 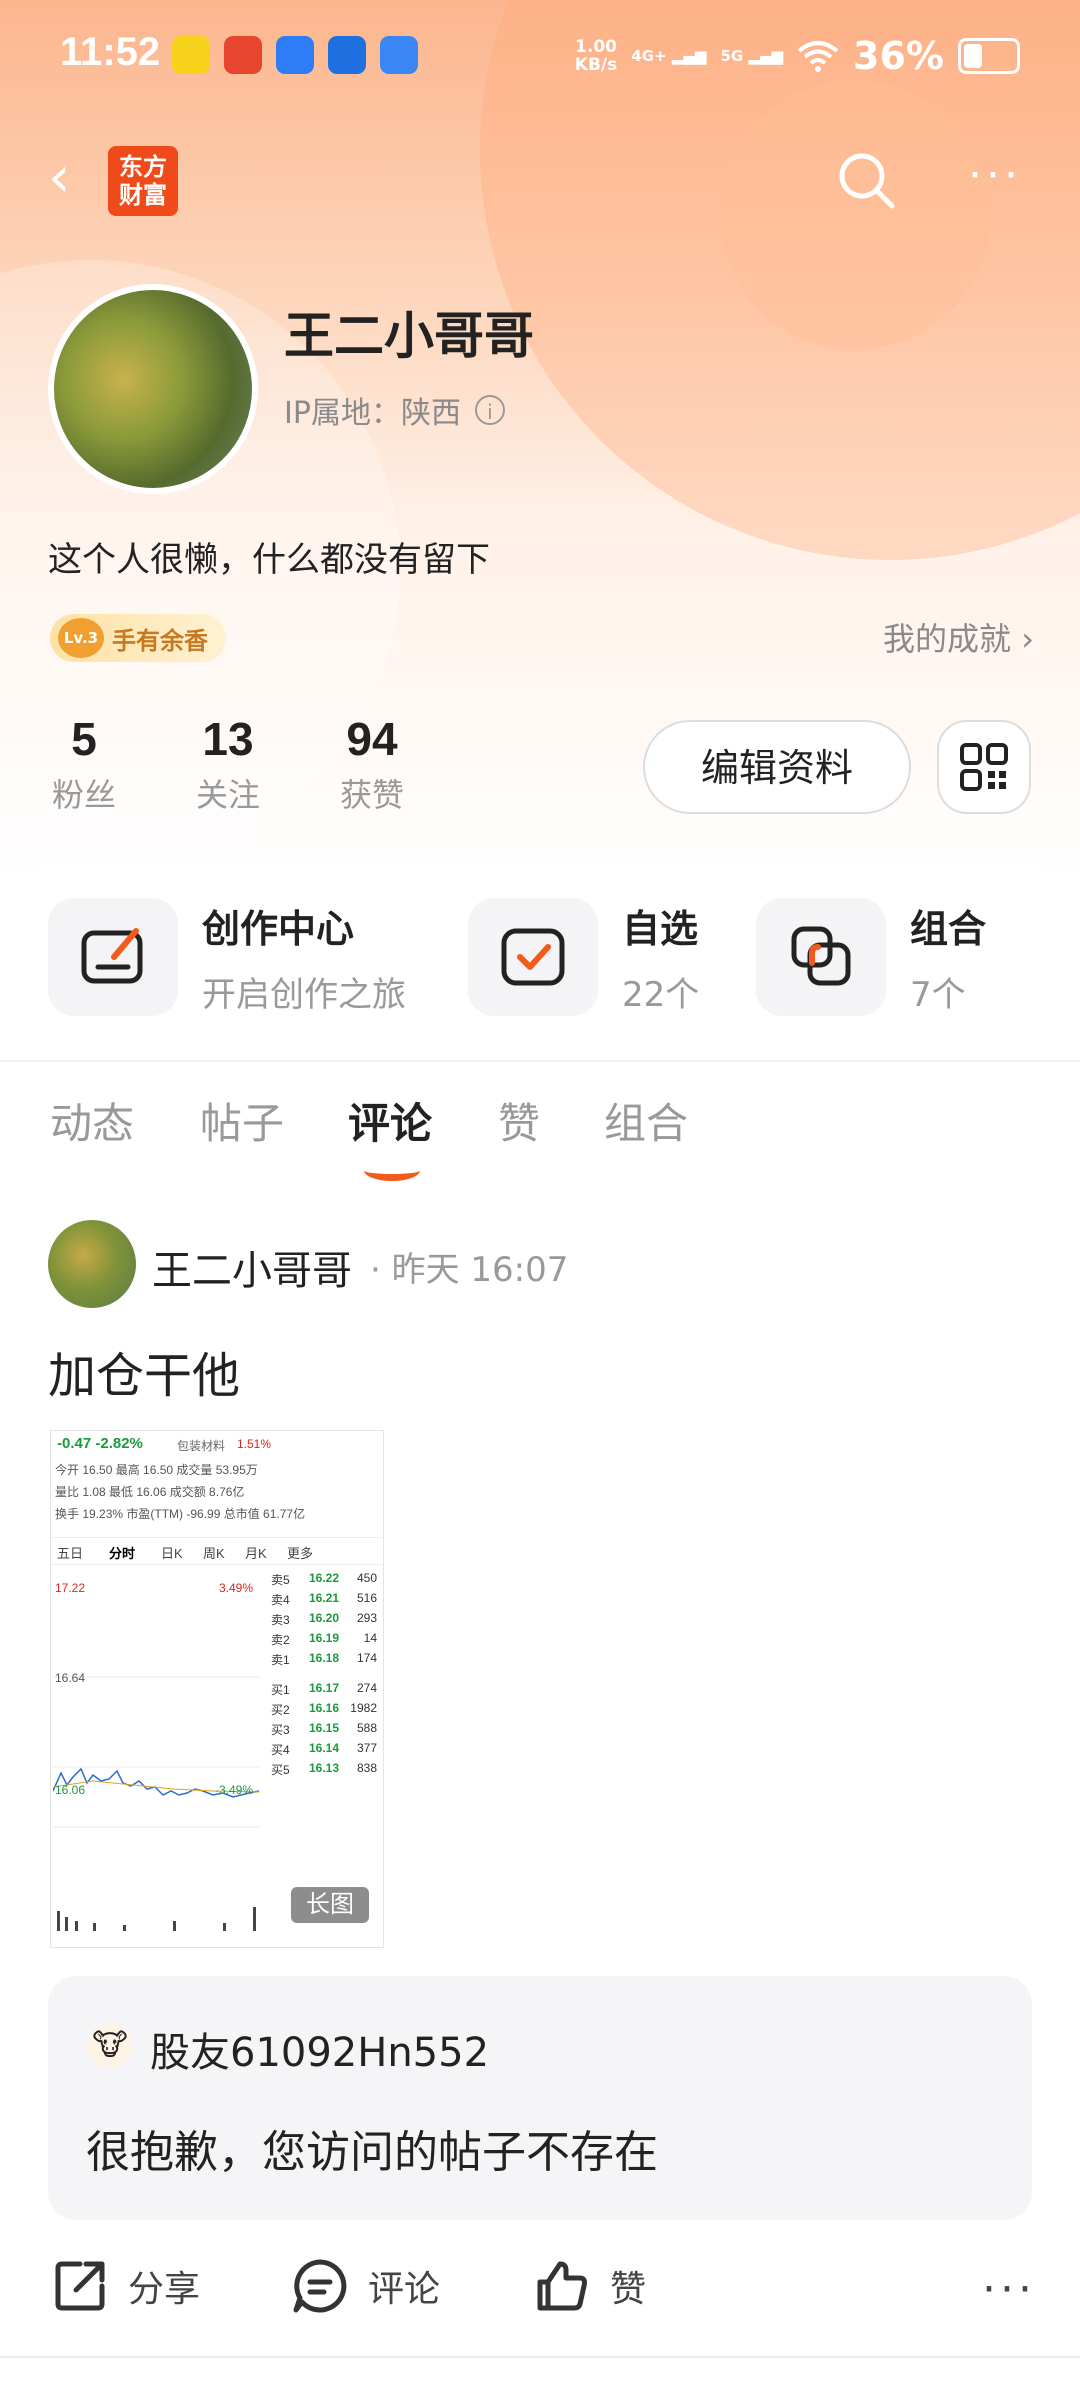 What do you see at coordinates (143, 167) in the screenshot?
I see `logo-text-top: 东方` at bounding box center [143, 167].